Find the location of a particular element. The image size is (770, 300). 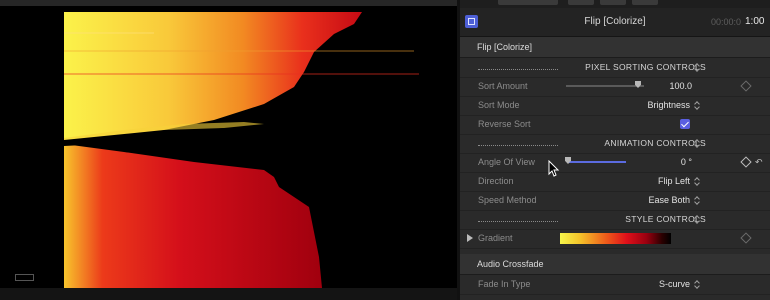

reset-icon: ↶ is located at coordinates (759, 162).